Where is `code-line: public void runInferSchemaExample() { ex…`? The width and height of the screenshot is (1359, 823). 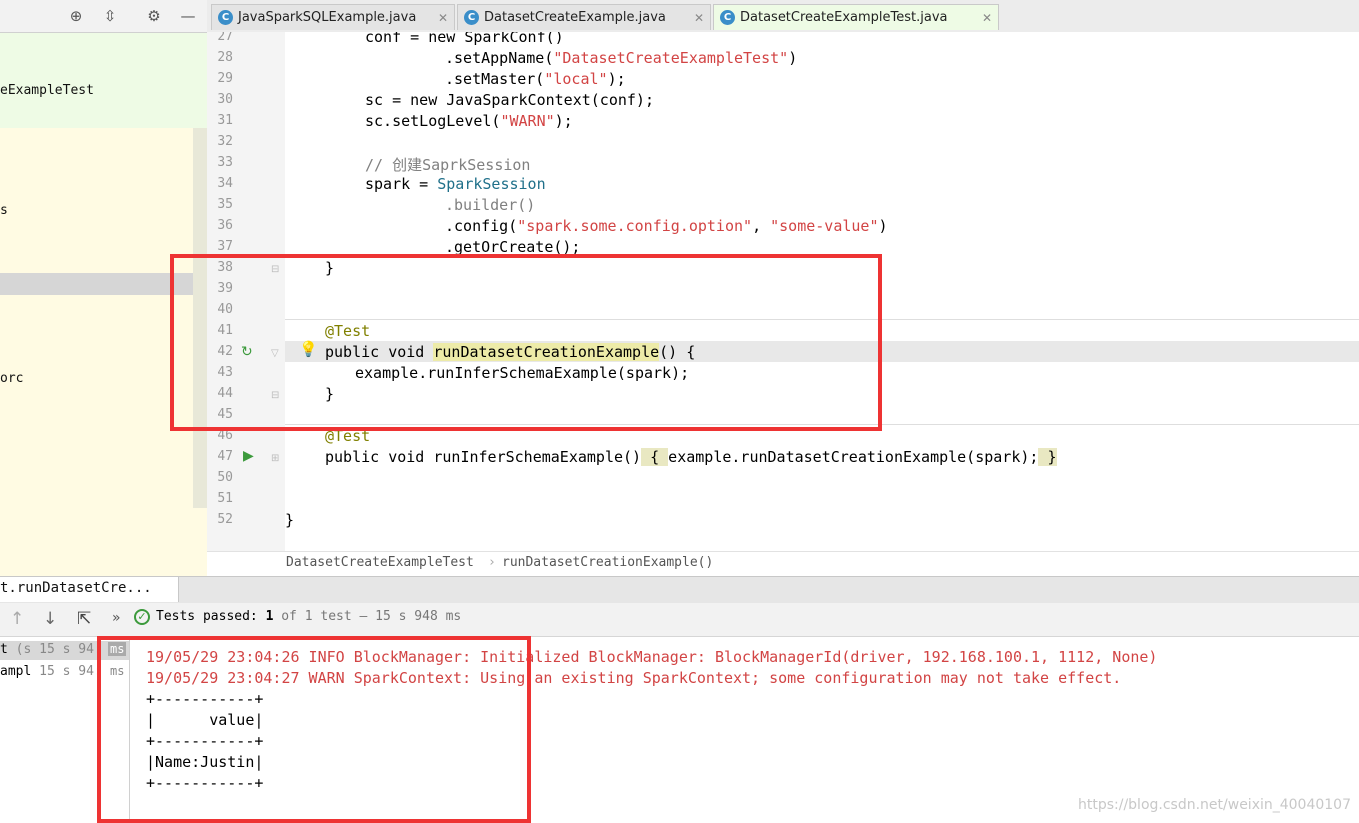 code-line: public void runInferSchemaExample() { ex… is located at coordinates (691, 457).